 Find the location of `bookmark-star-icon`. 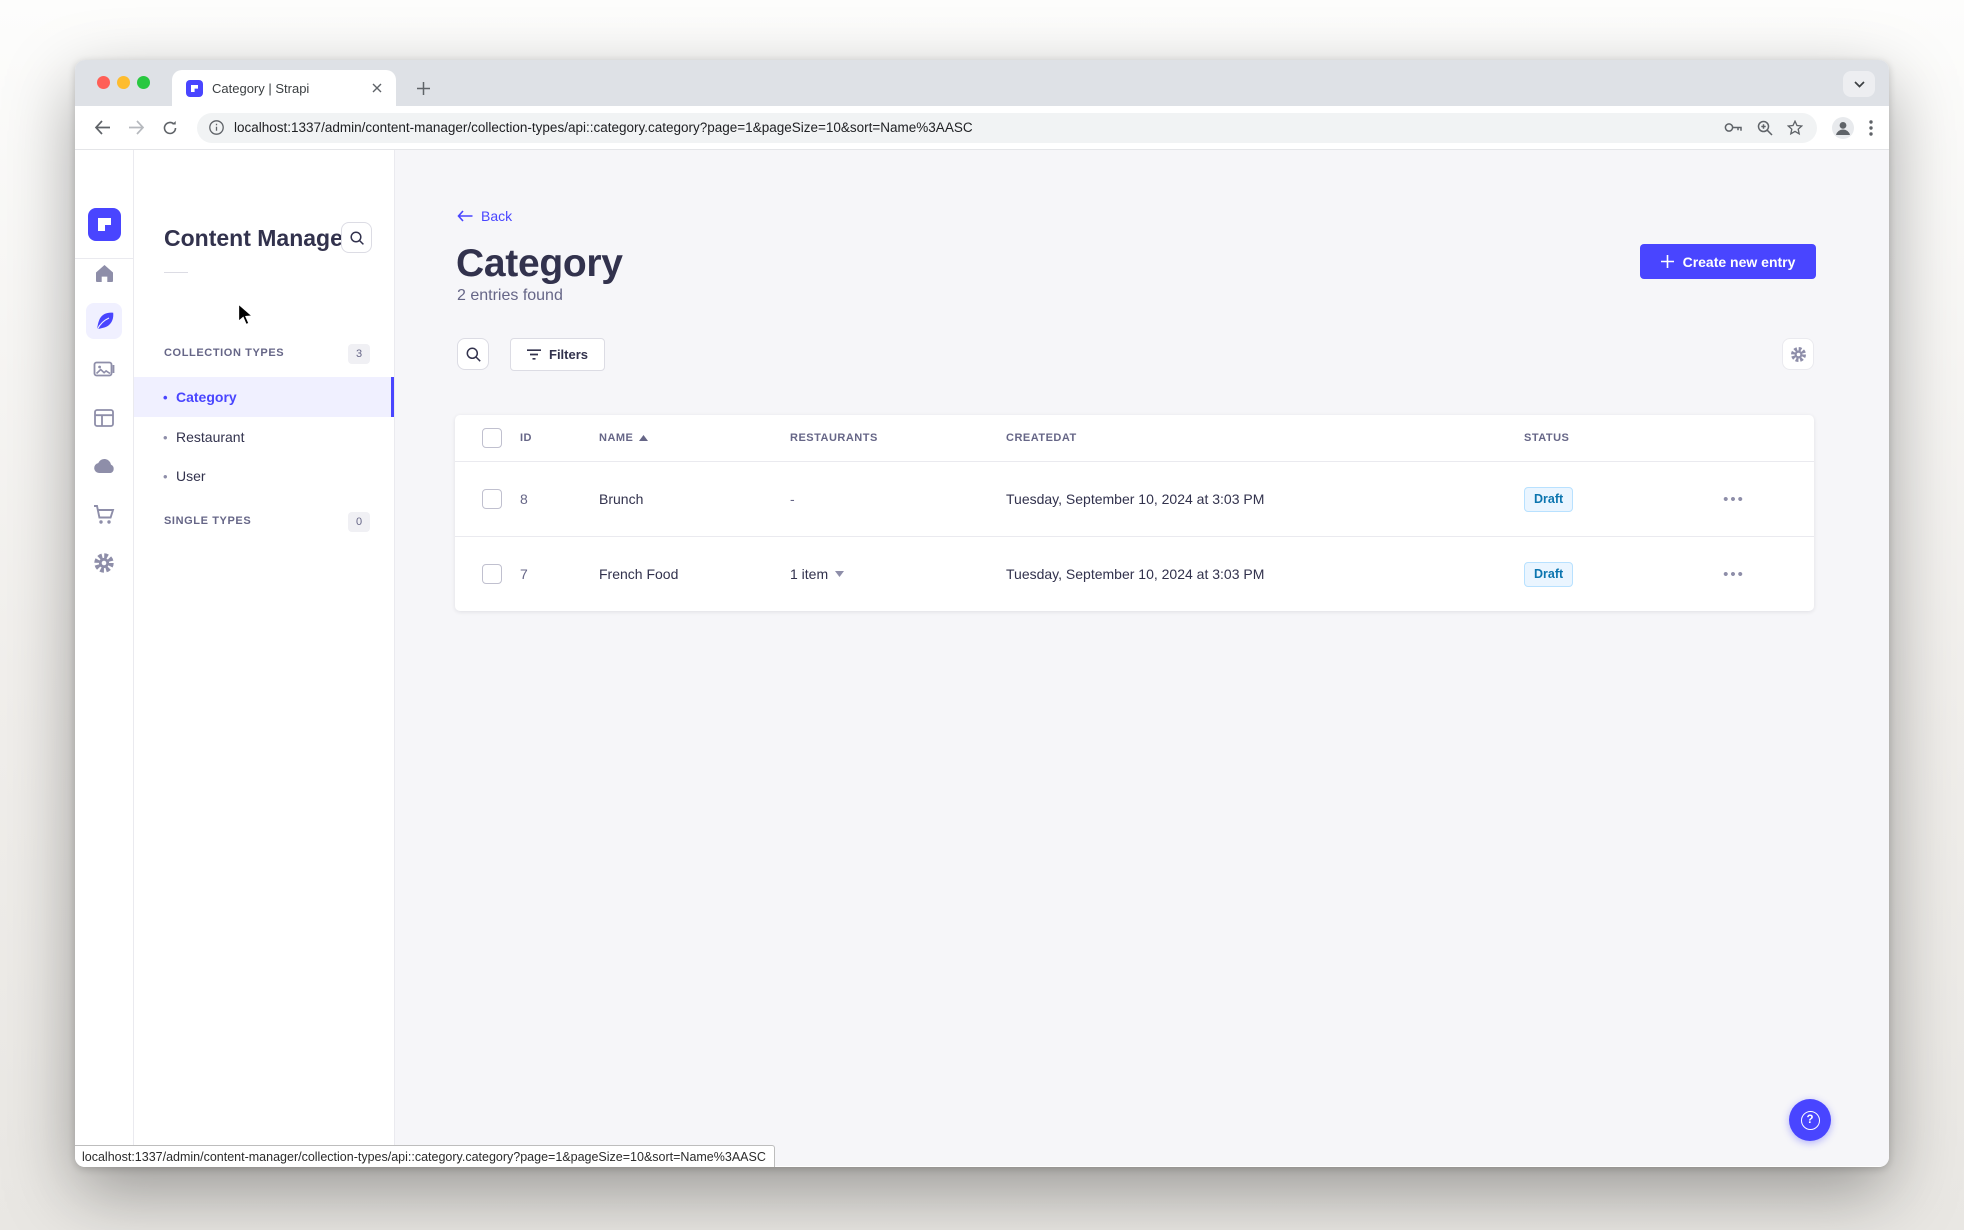

bookmark-star-icon is located at coordinates (1795, 127).